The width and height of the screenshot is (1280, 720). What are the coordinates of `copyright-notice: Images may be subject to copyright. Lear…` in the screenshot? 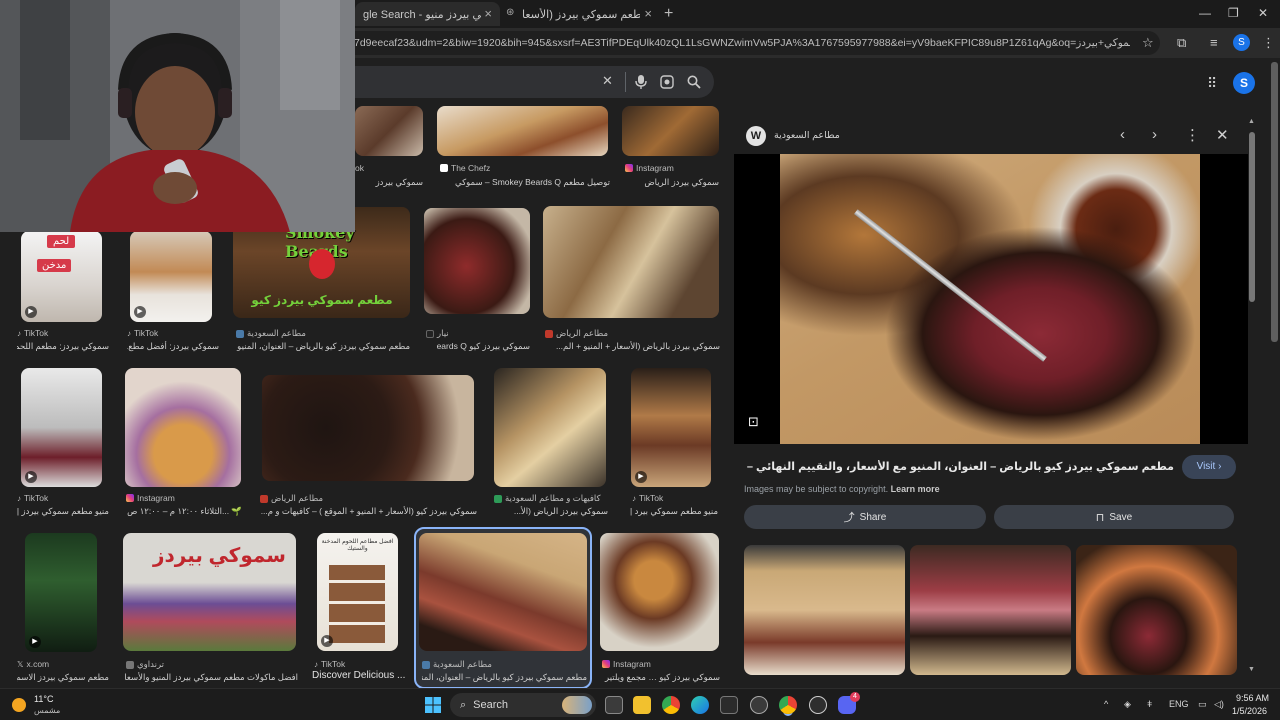 It's located at (842, 489).